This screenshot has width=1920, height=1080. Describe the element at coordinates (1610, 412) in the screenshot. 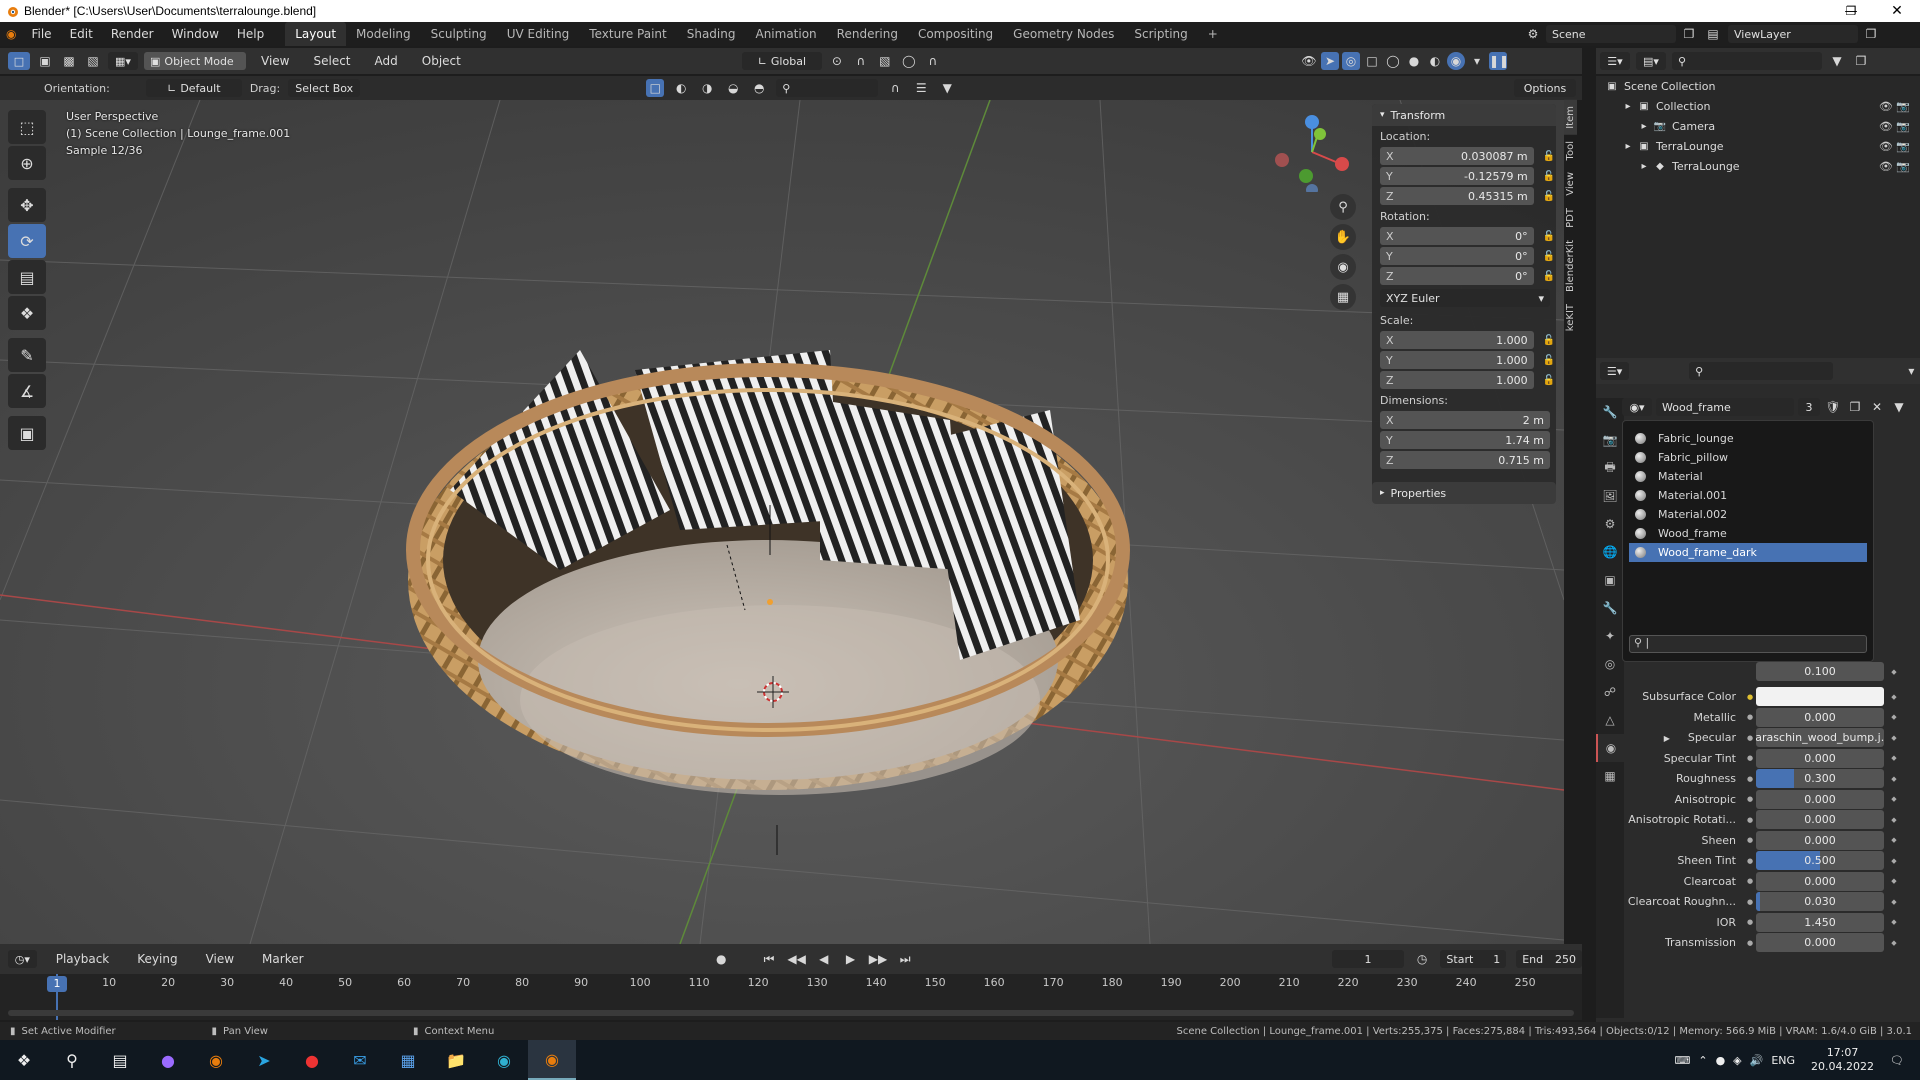

I see `tool-props-icon: 🔧` at that location.